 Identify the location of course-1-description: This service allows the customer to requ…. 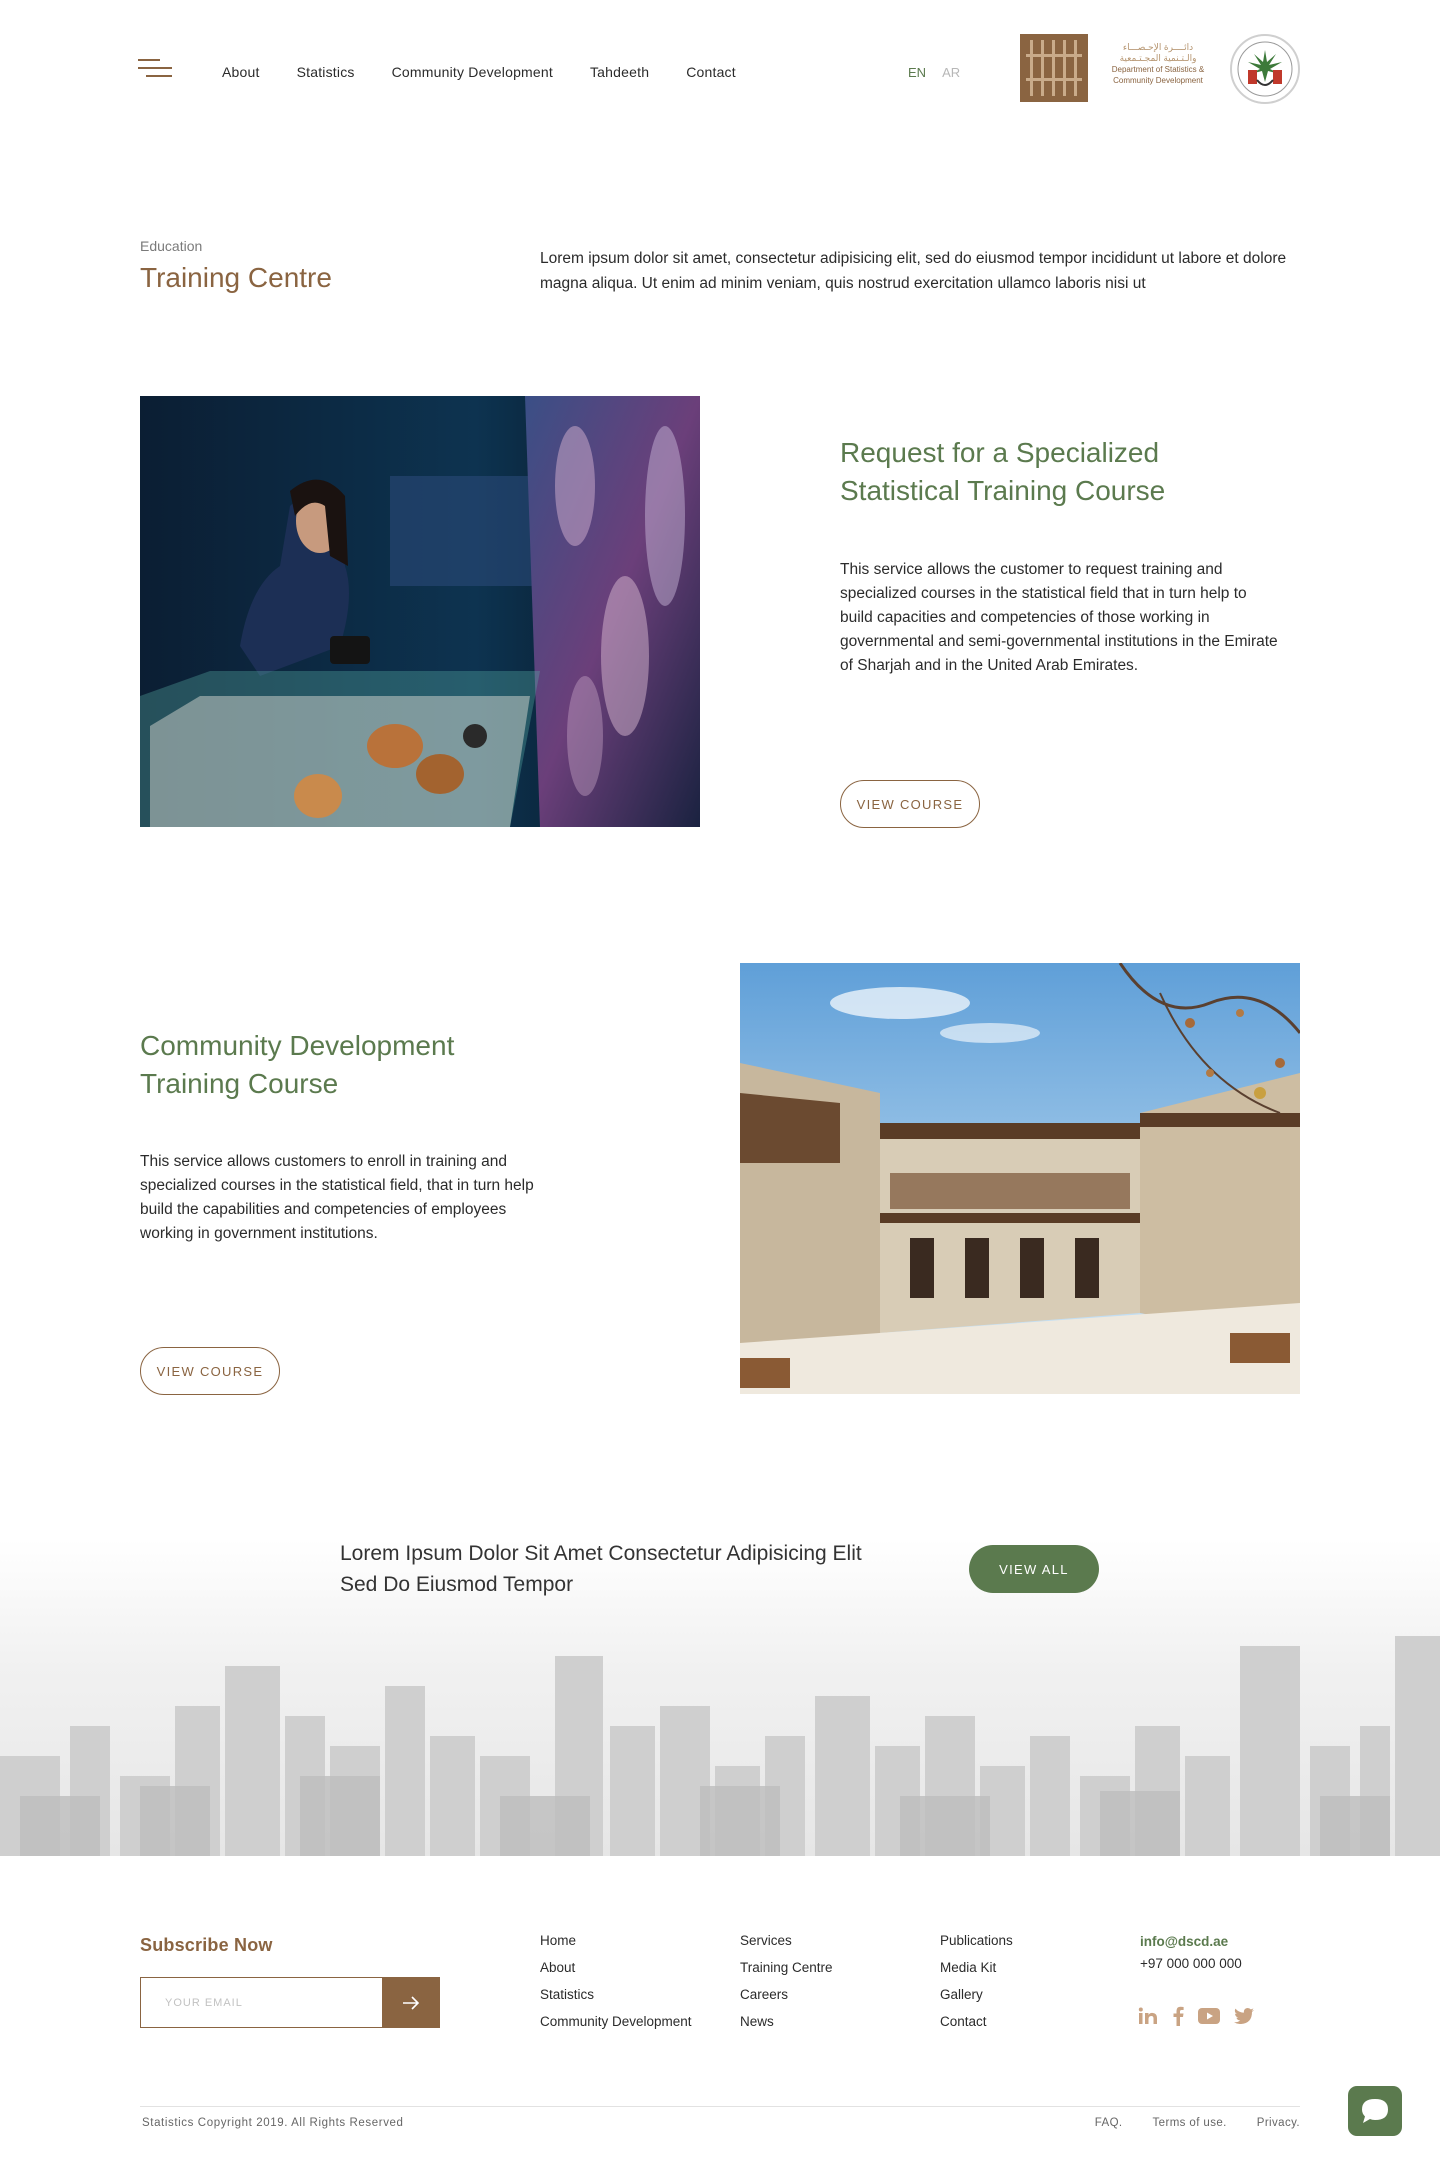
(1059, 617).